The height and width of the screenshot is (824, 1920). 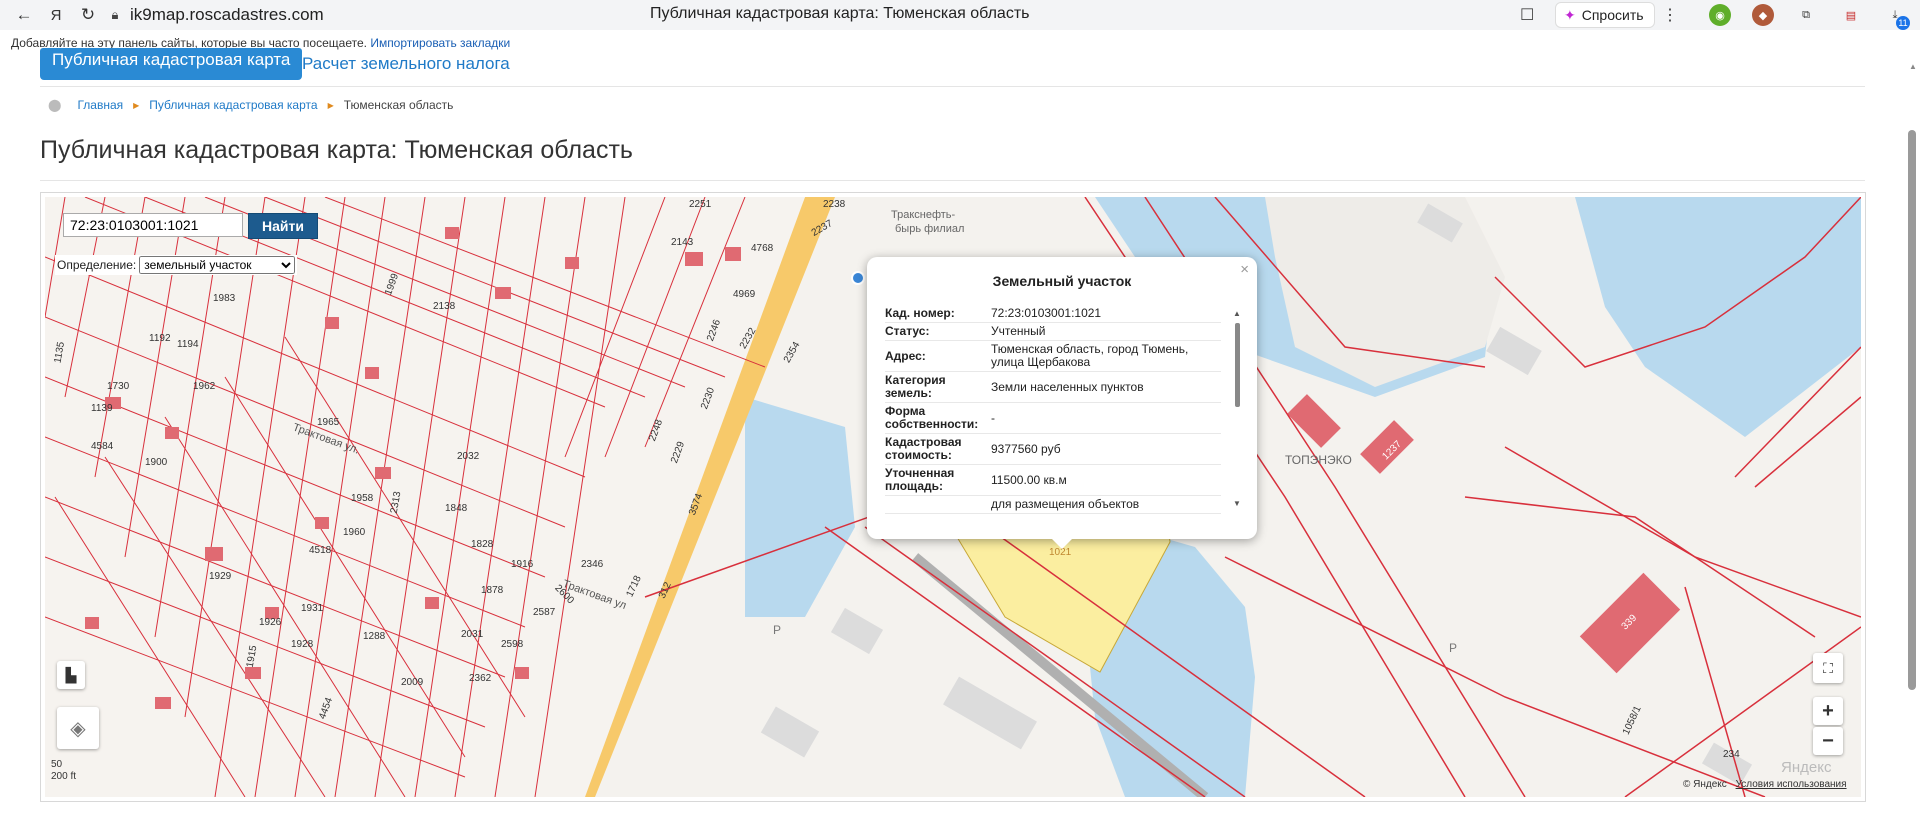 What do you see at coordinates (97, 265) in the screenshot?
I see `definition-label: Определение:` at bounding box center [97, 265].